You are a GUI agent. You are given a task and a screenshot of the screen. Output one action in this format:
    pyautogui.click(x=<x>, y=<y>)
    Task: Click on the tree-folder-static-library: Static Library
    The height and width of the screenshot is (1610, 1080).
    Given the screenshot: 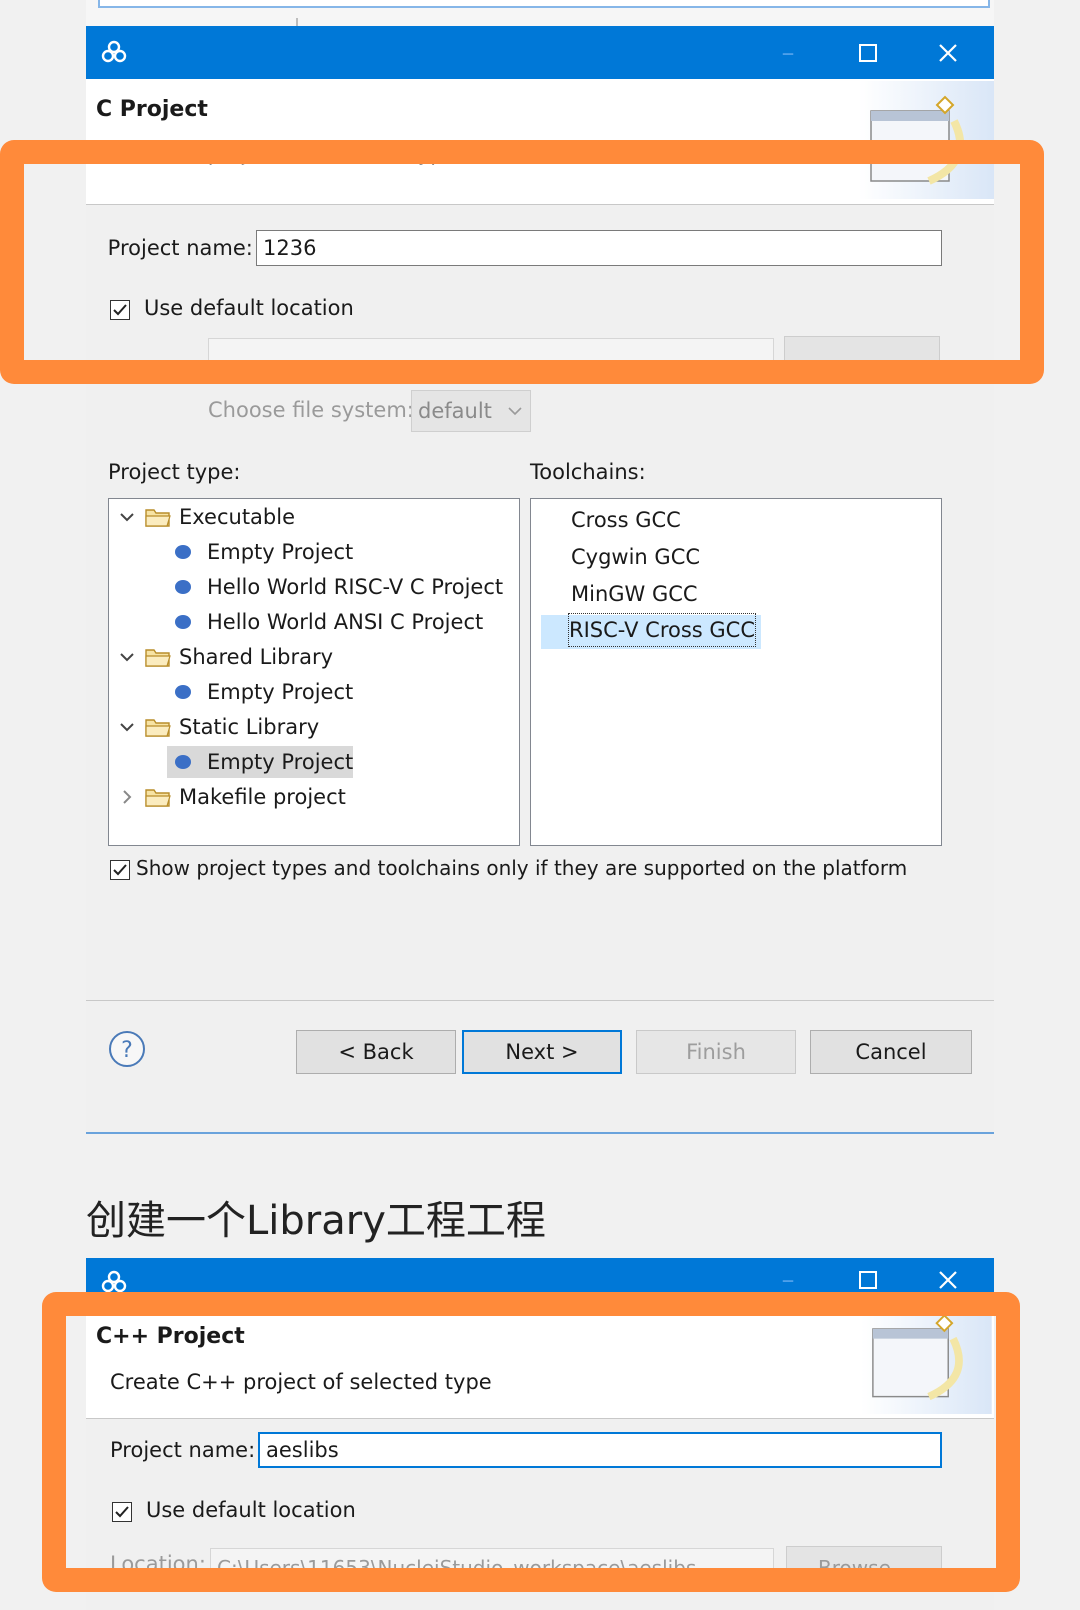 What is the action you would take?
    pyautogui.click(x=307, y=727)
    